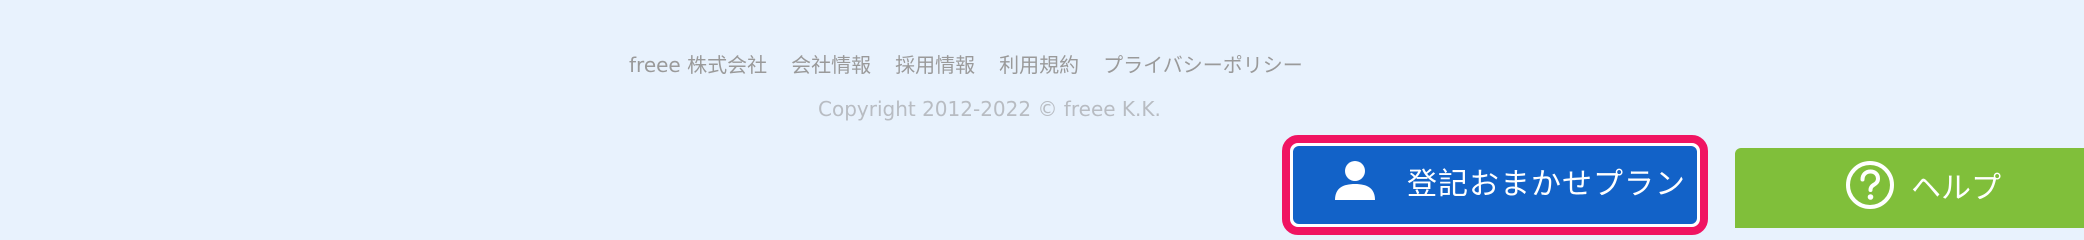  What do you see at coordinates (935, 63) in the screenshot?
I see `footer-link-recruit: 採用情報` at bounding box center [935, 63].